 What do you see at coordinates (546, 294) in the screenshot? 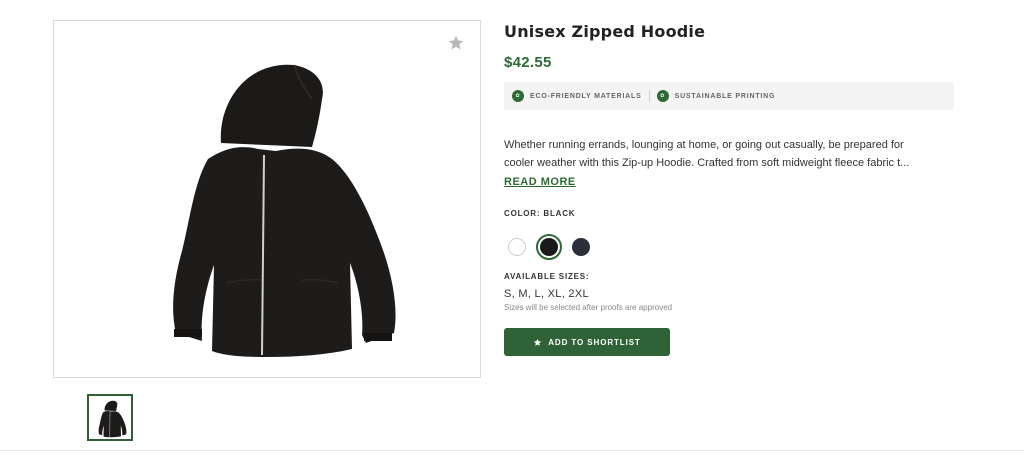
I see `sizes-value: S, M, L, XL, 2XL` at bounding box center [546, 294].